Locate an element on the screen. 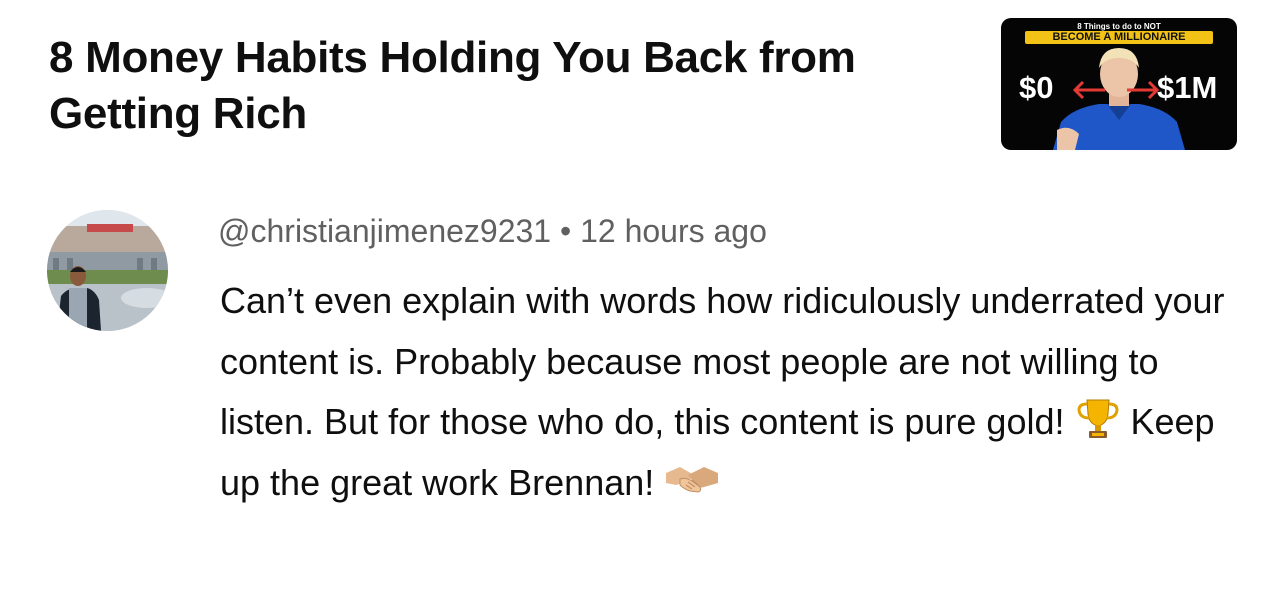 The width and height of the screenshot is (1284, 599). thumbnail-right-amount: $1M is located at coordinates (1187, 87).